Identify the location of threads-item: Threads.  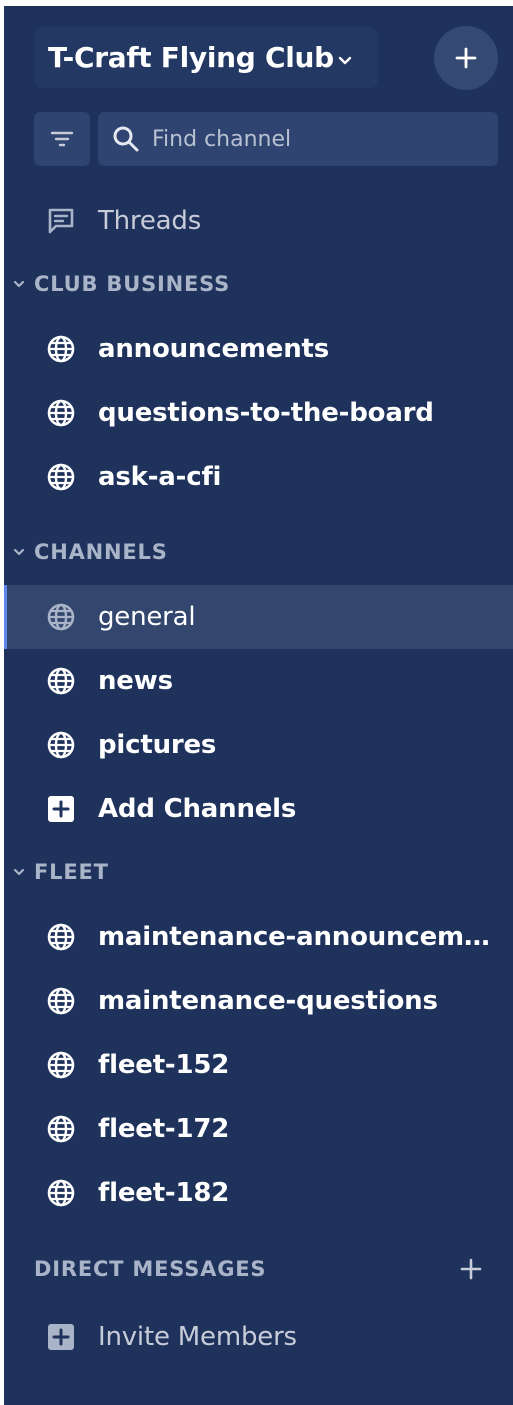
(258, 221).